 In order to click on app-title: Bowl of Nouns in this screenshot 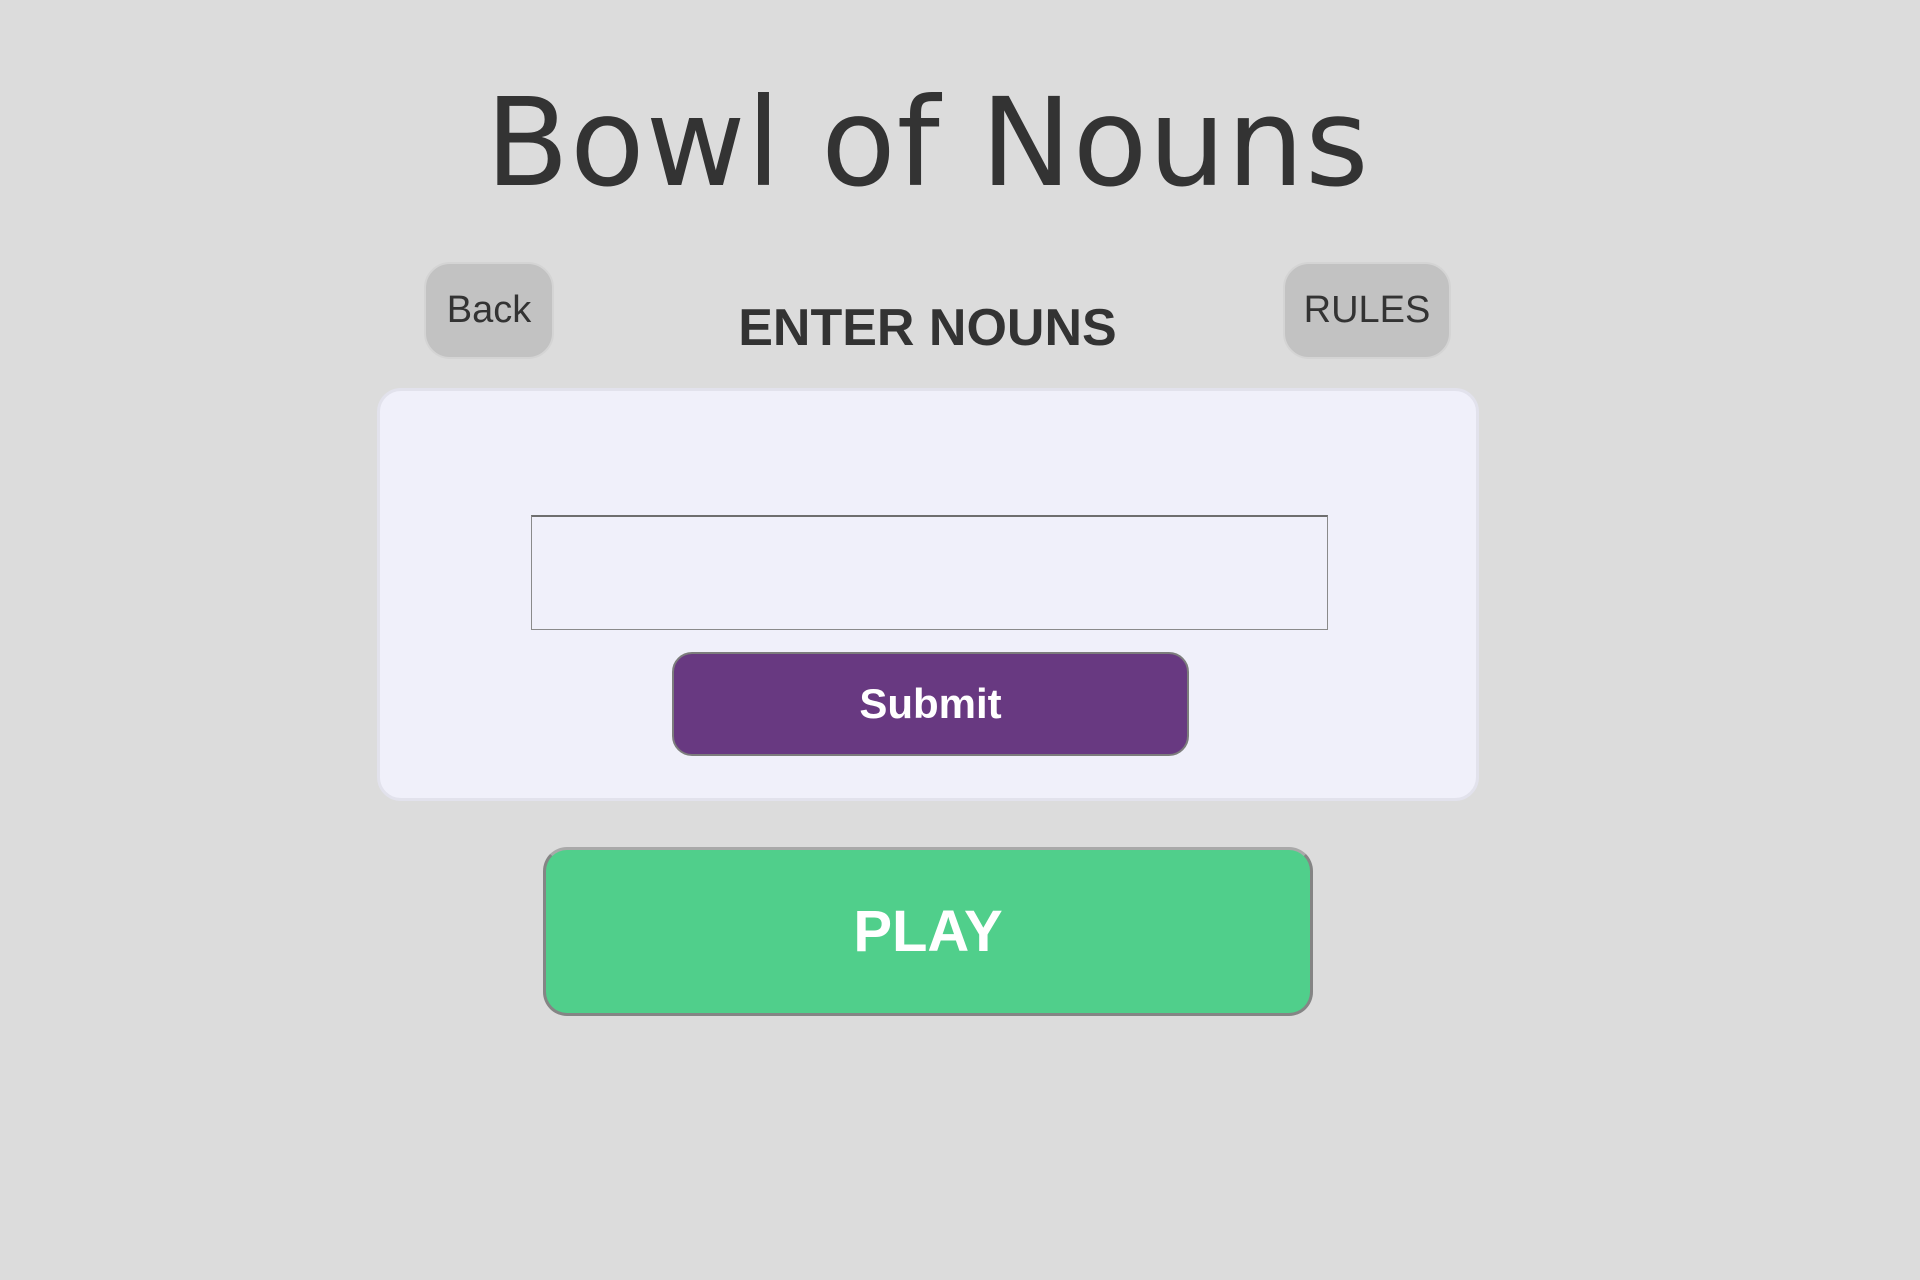, I will do `click(927, 143)`.